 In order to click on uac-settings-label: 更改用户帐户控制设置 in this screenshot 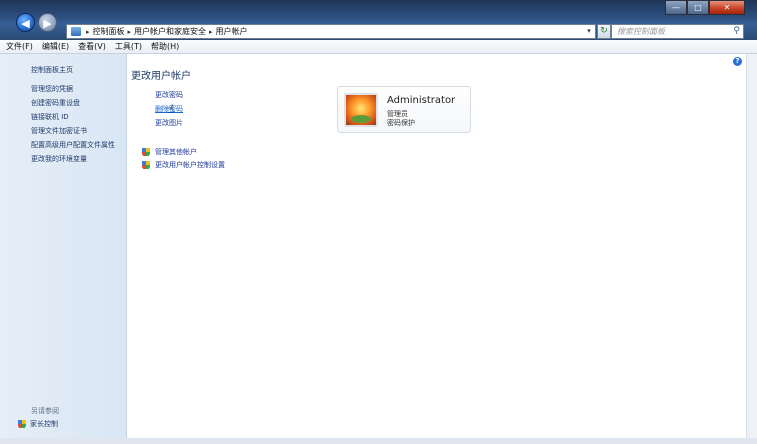, I will do `click(190, 165)`.